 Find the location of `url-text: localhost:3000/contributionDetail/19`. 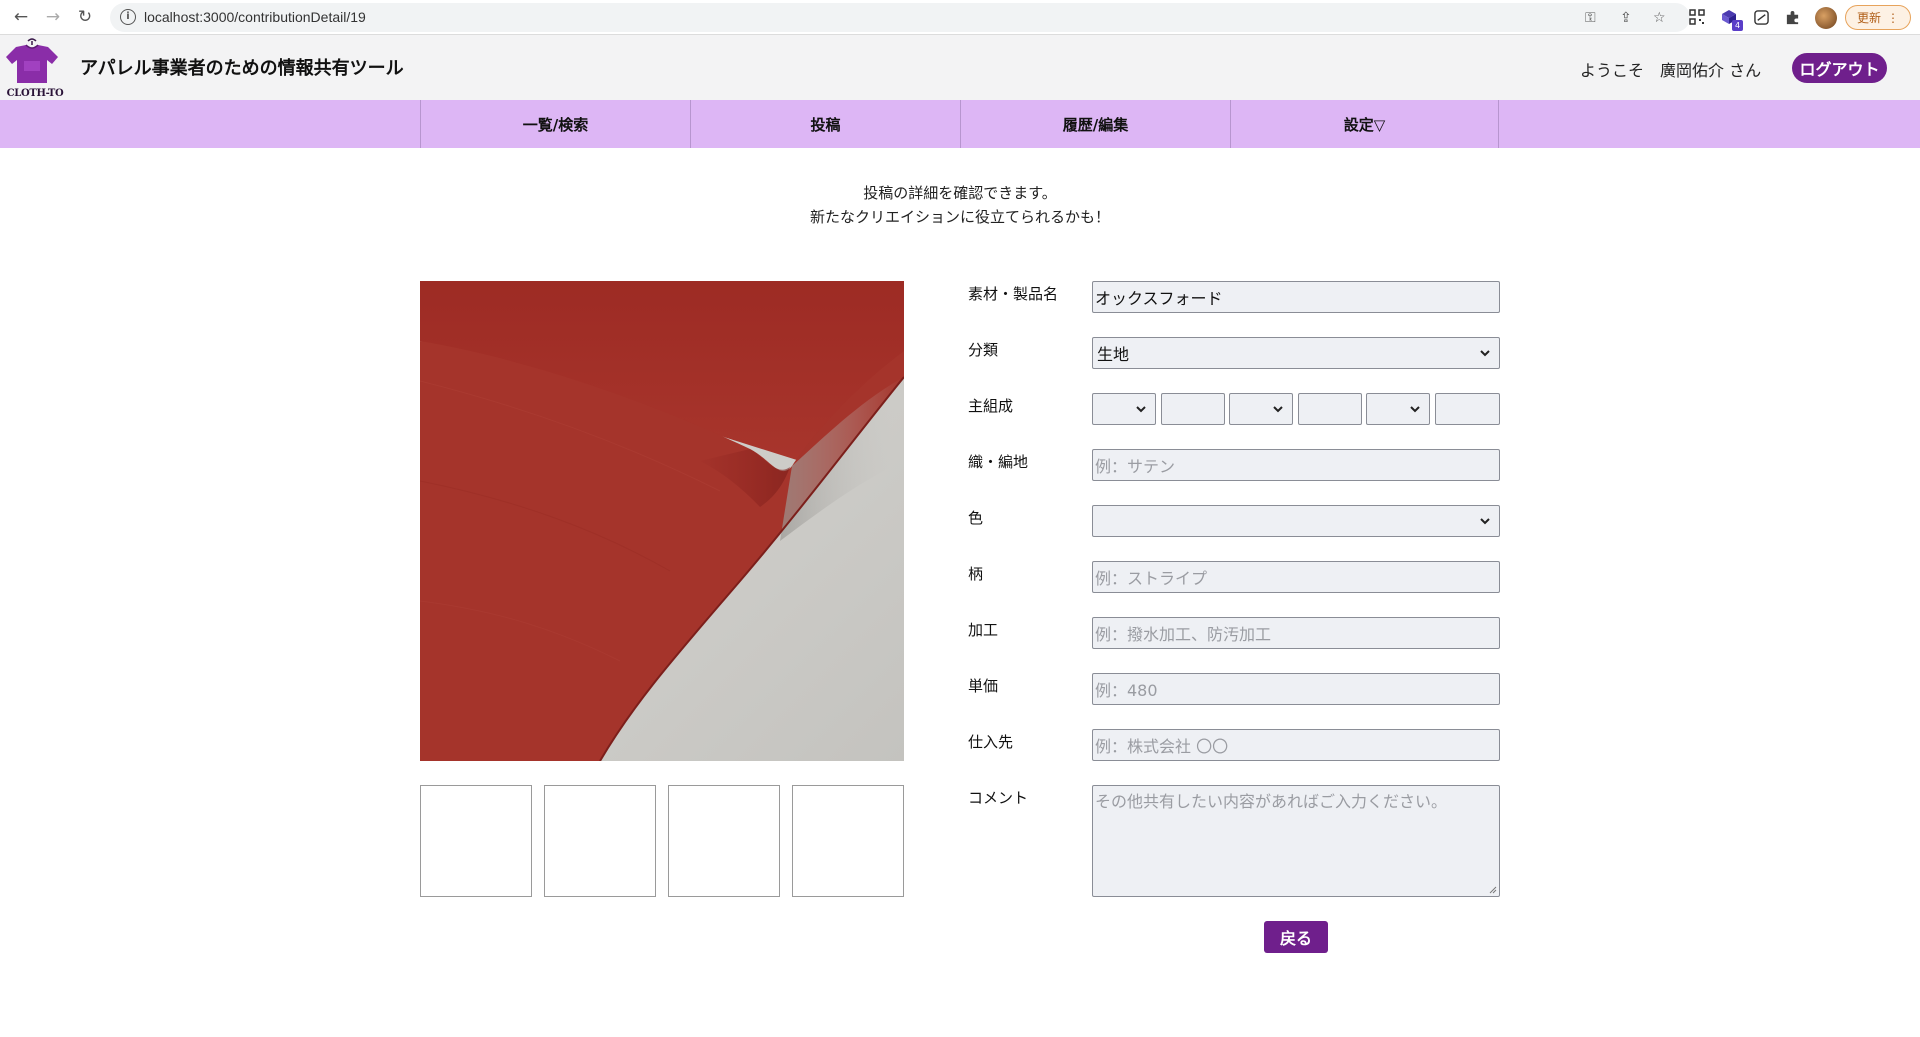

url-text: localhost:3000/contributionDetail/19 is located at coordinates (255, 17).